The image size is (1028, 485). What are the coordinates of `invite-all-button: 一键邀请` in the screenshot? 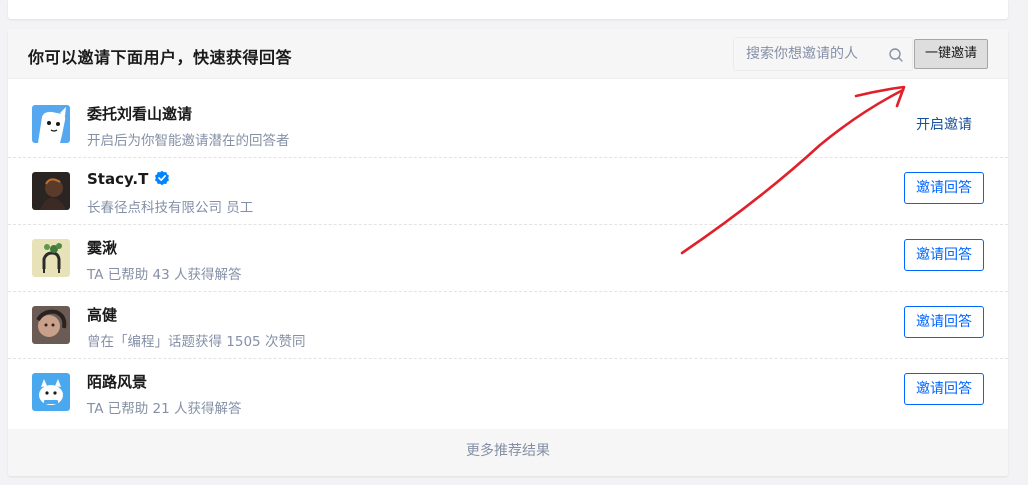 It's located at (951, 54).